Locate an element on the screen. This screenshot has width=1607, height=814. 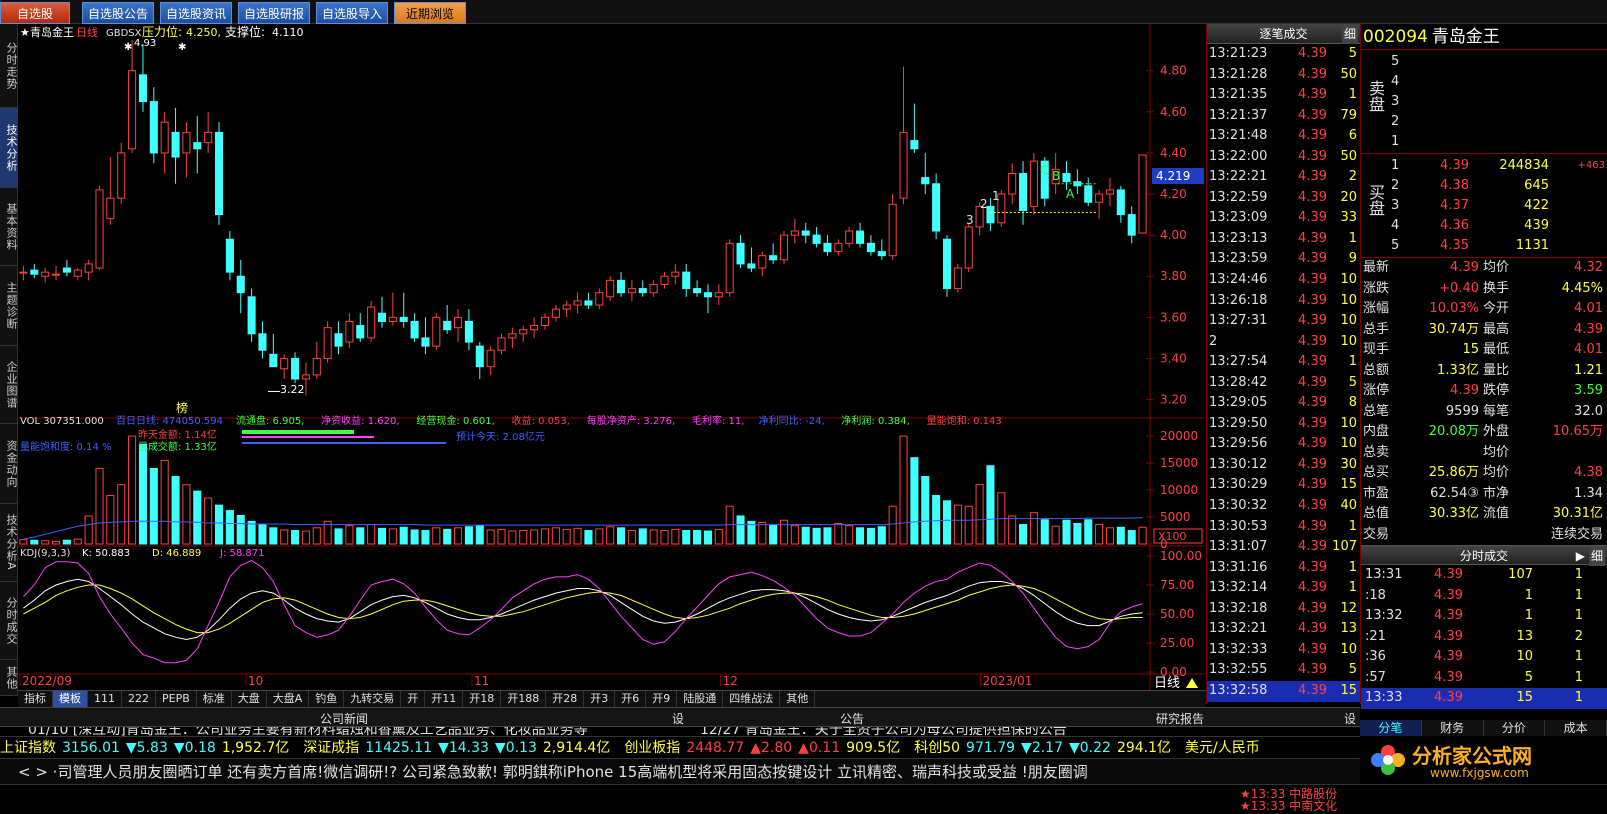
minute-tape-detail-button: 细 is located at coordinates (1596, 556).